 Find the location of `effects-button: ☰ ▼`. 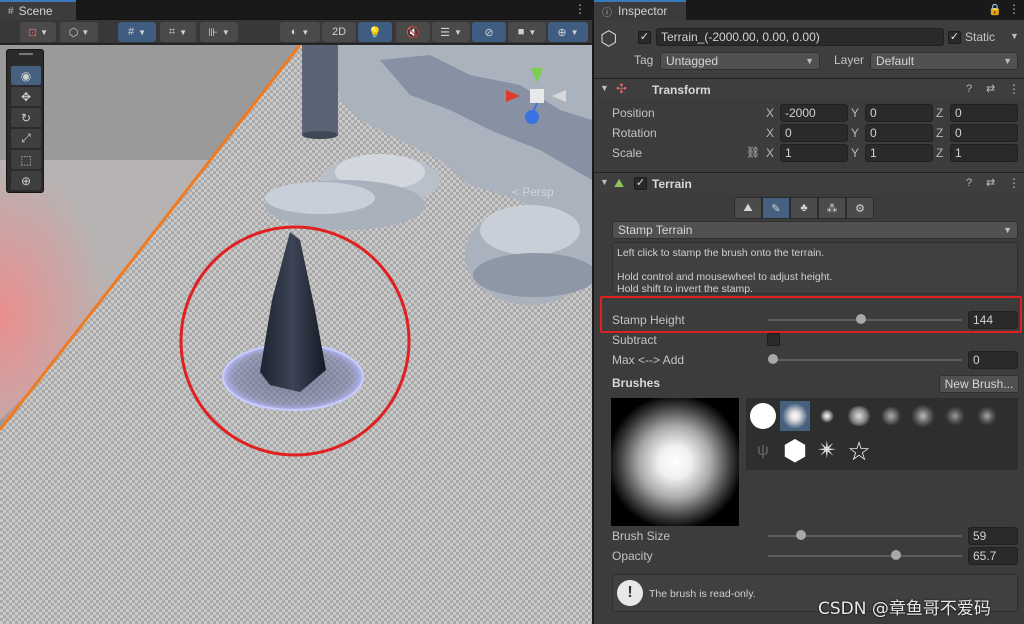

effects-button: ☰ ▼ is located at coordinates (451, 32).